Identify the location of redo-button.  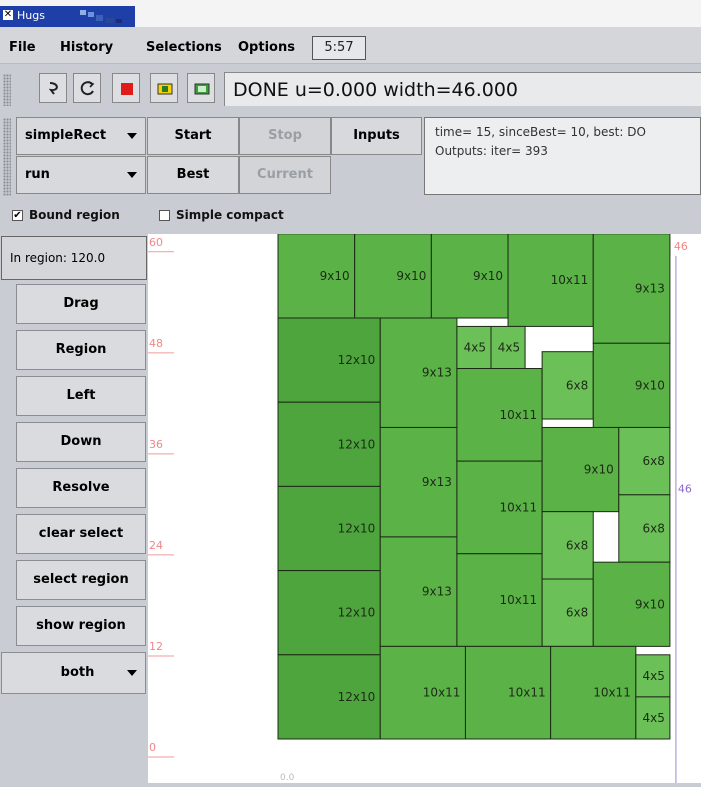
(87, 88).